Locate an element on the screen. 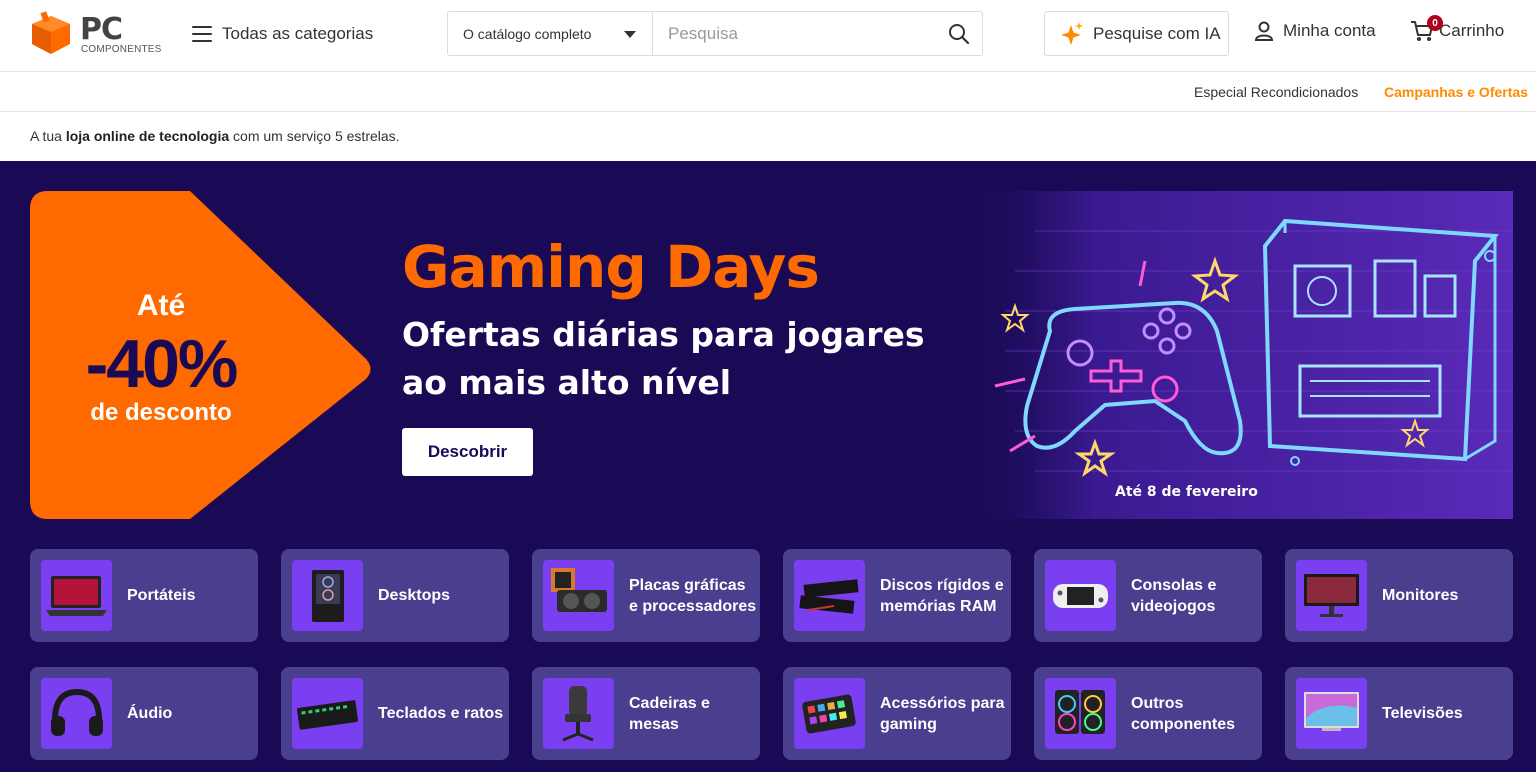 The height and width of the screenshot is (772, 1536). ai-search-button: Pesquise com IA is located at coordinates (1136, 33).